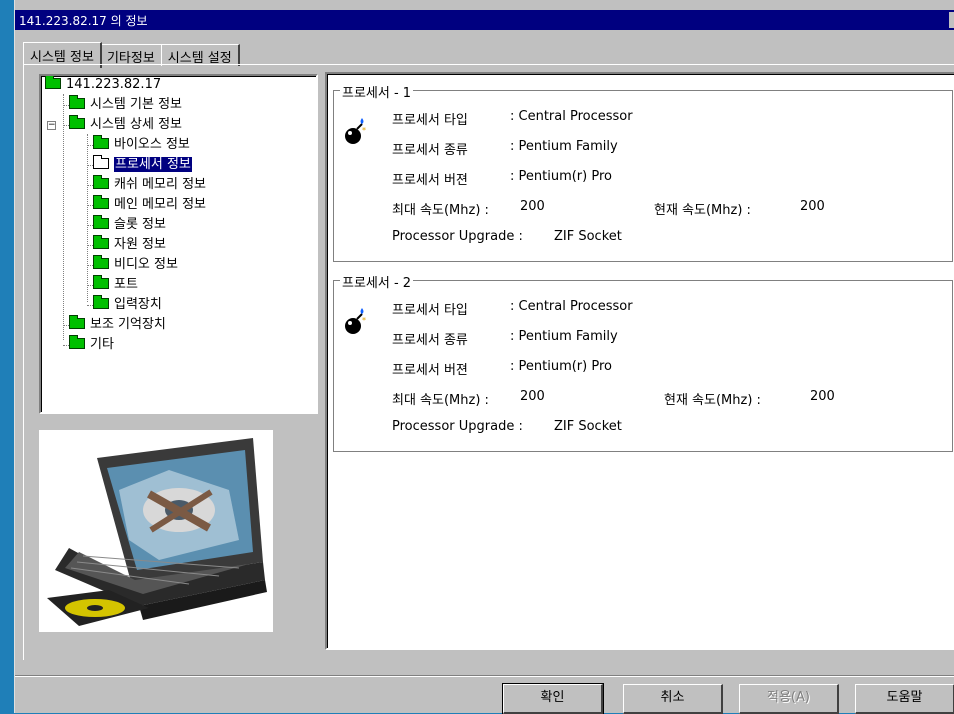 The width and height of the screenshot is (954, 714). I want to click on laptop-image, so click(156, 531).